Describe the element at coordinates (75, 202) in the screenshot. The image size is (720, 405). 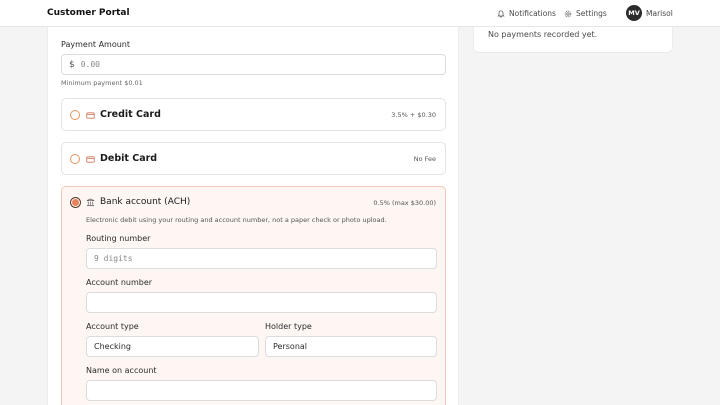
I see `bank-ach-radio` at that location.